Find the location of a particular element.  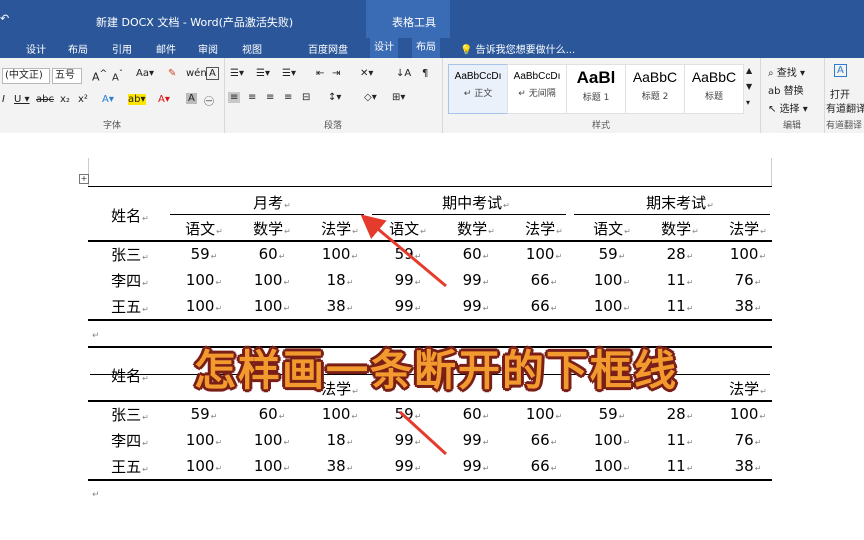

video-caption: 怎样画一条断开的下框线 is located at coordinates (435, 370).